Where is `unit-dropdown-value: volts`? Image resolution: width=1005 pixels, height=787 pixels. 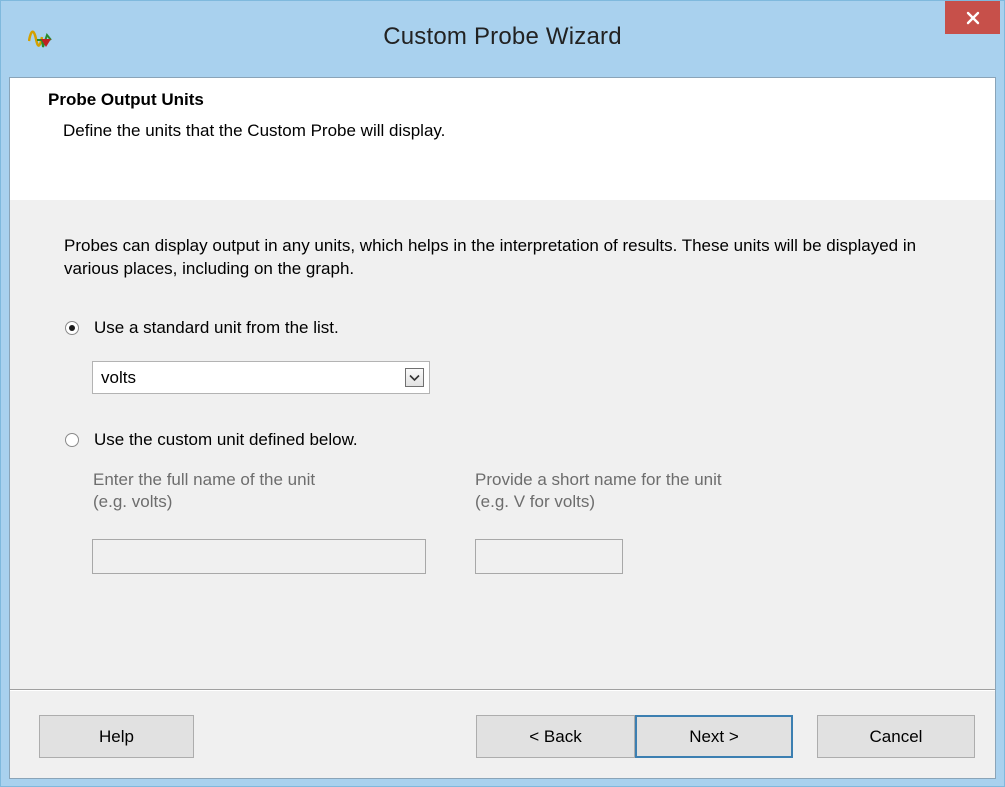 unit-dropdown-value: volts is located at coordinates (118, 377).